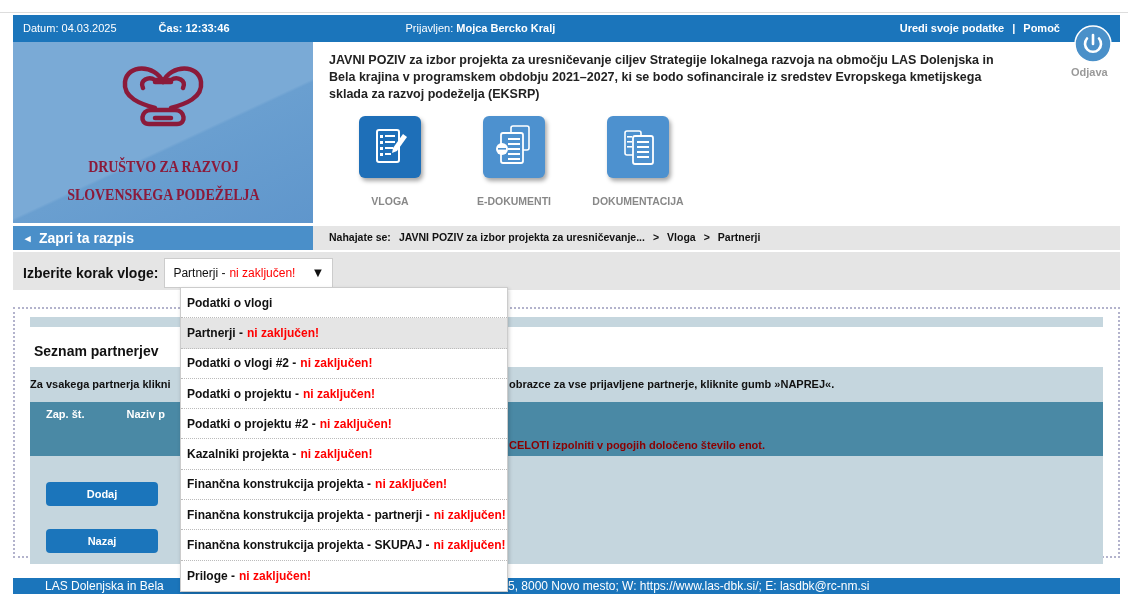  Describe the element at coordinates (344, 485) in the screenshot. I see `dropdown-option: Finančna konstrukcija projekta - ni zaključen!` at that location.